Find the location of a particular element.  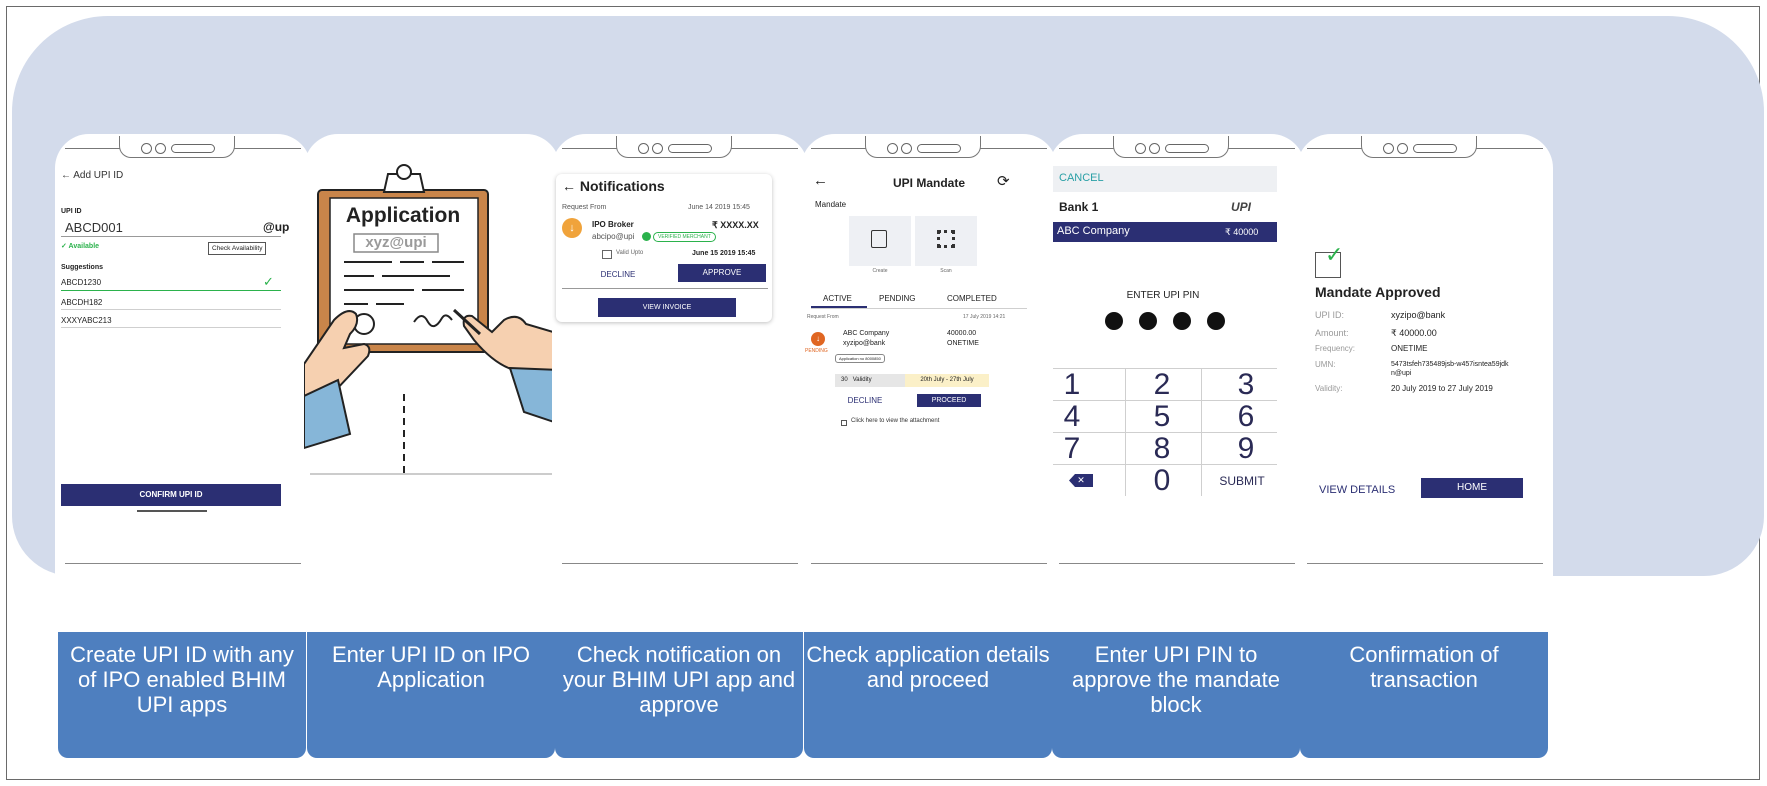

approved-title: Mandate Approved is located at coordinates (1378, 292).